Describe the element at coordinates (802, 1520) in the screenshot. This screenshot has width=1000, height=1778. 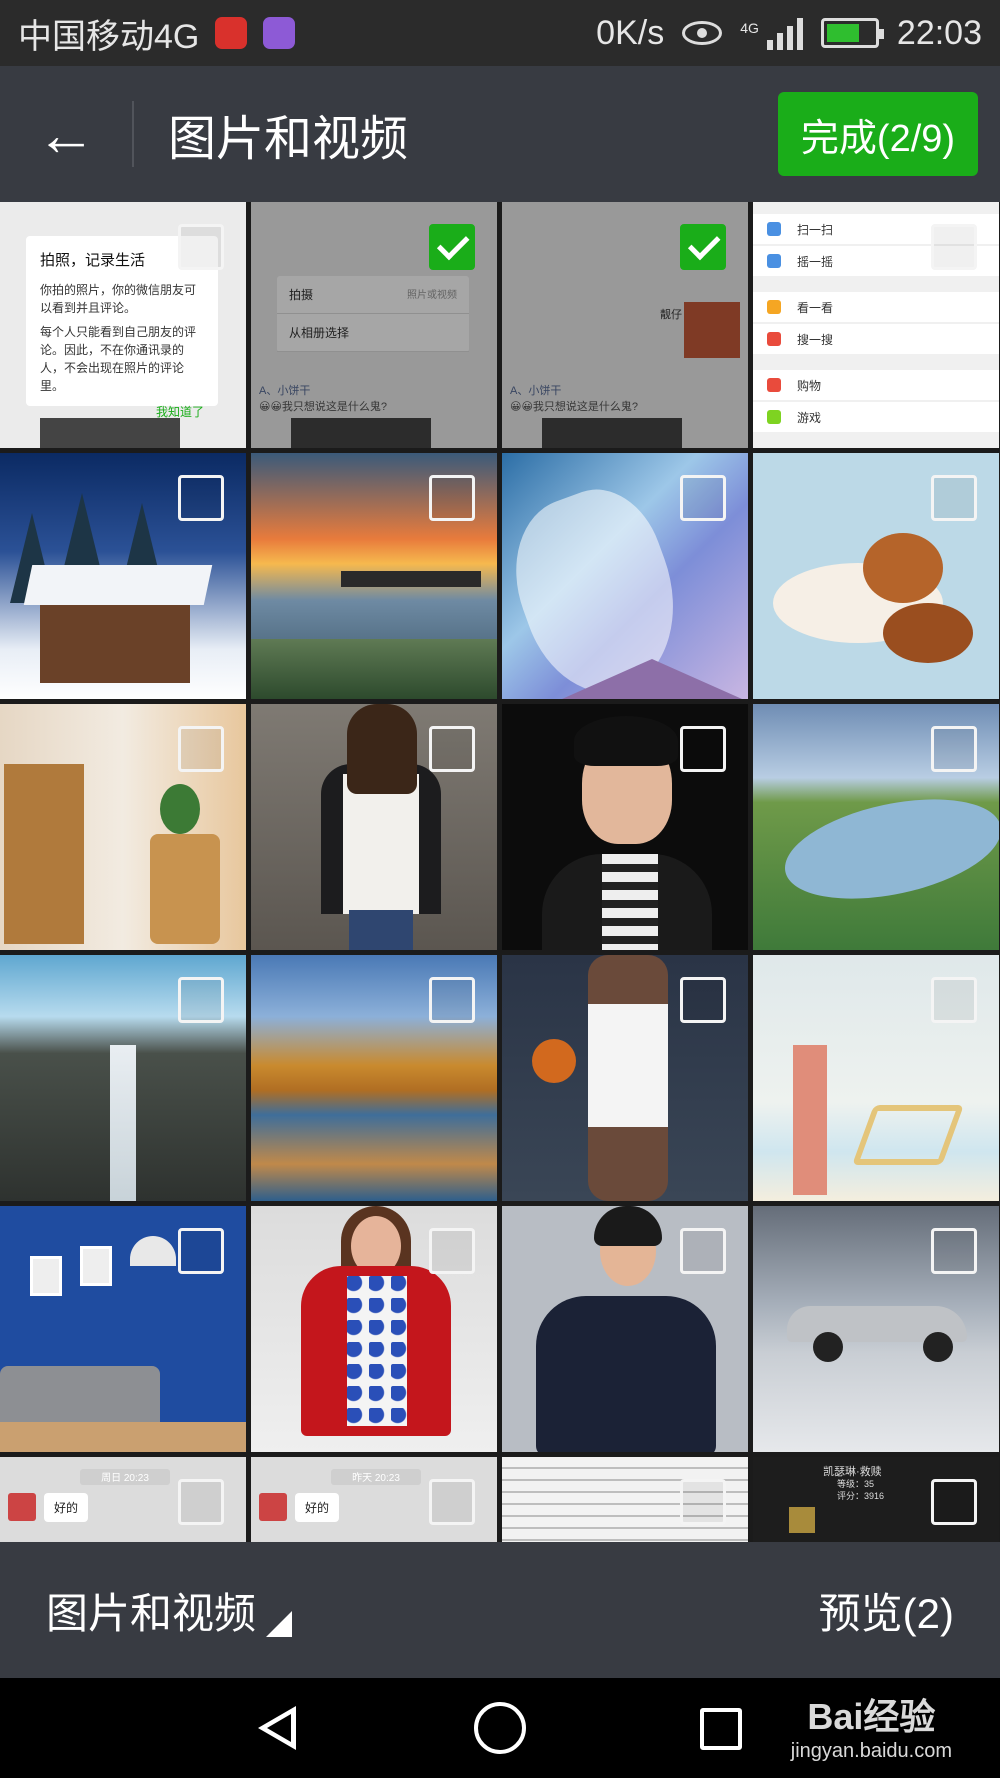
I see `game-card` at that location.